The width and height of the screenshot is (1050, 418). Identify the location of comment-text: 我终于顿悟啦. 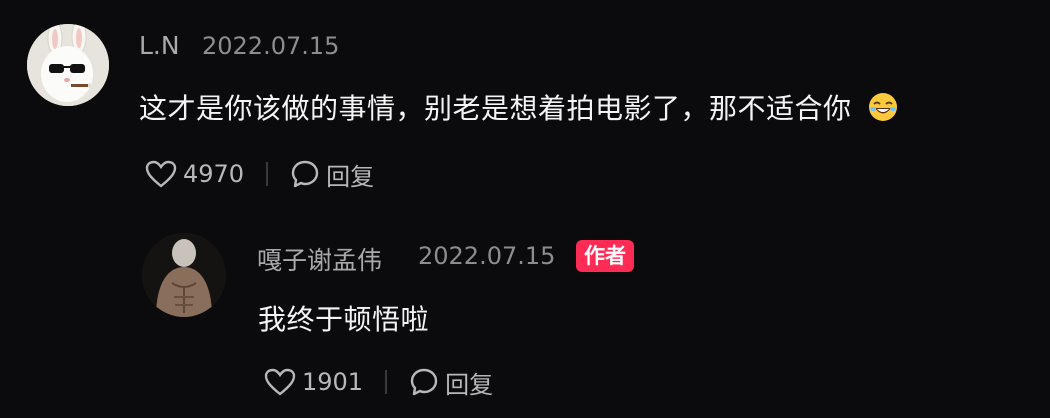
(344, 319).